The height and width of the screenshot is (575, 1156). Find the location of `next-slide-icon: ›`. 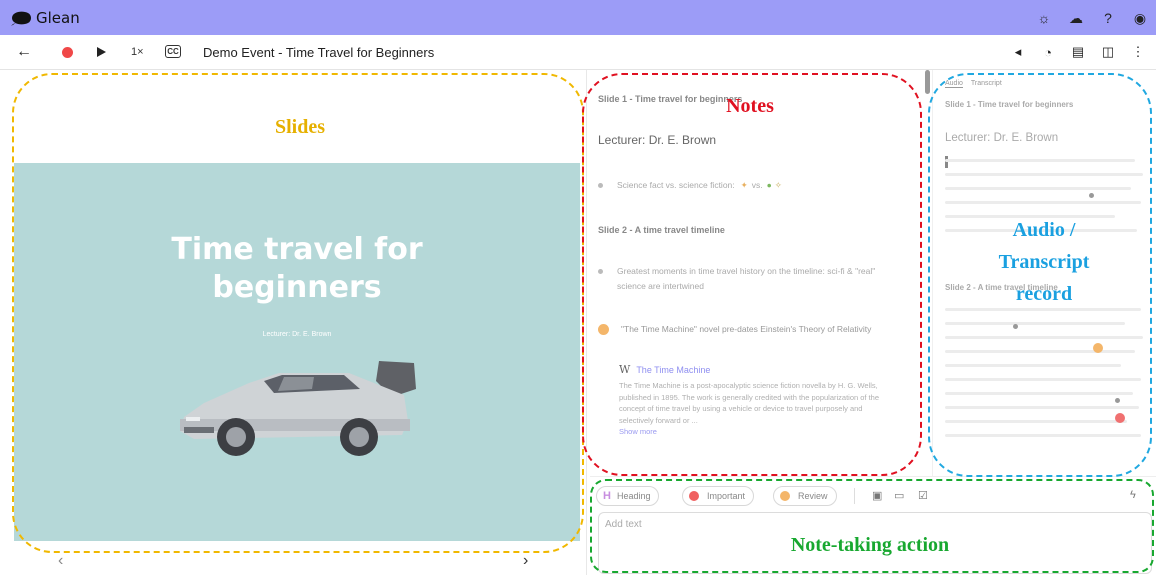

next-slide-icon: › is located at coordinates (525, 561).